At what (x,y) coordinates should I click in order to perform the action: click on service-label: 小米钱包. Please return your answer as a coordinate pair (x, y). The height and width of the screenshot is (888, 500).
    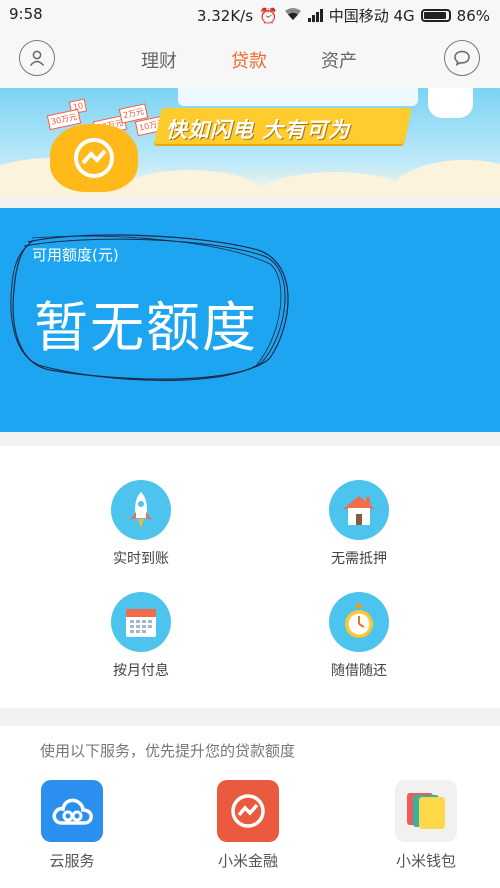
    Looking at the image, I should click on (425, 861).